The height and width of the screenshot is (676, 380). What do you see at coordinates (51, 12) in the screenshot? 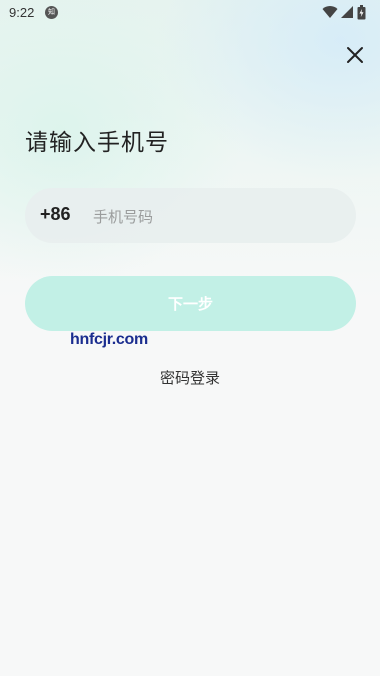
I see `app-notification-icon: 知` at bounding box center [51, 12].